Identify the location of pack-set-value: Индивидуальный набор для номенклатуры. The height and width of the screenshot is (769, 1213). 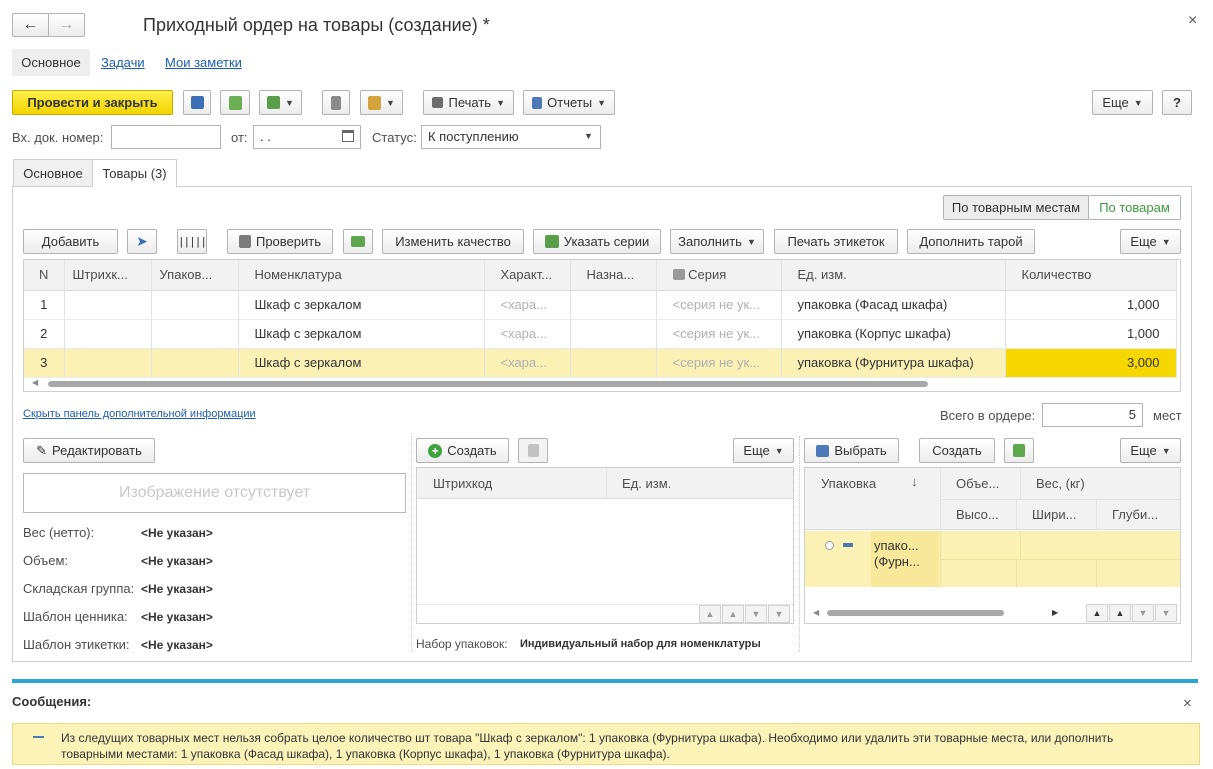
(640, 644).